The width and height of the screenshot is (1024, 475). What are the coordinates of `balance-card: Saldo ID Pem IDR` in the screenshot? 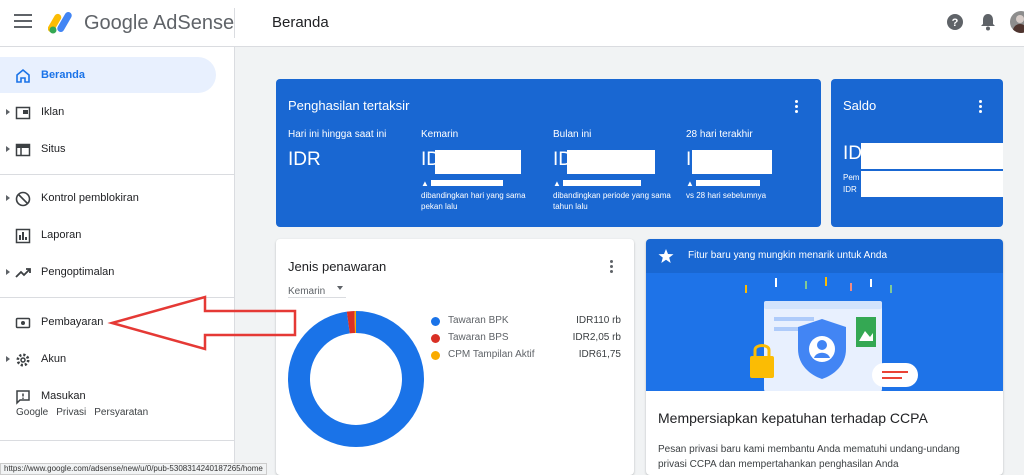 It's located at (917, 153).